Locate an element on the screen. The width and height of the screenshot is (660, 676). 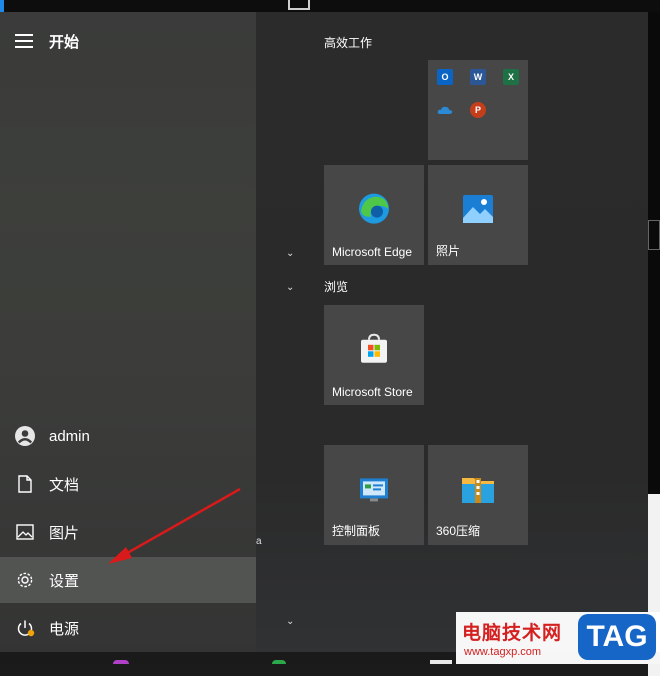
watermark-tag-logo: TAG is located at coordinates (617, 637).